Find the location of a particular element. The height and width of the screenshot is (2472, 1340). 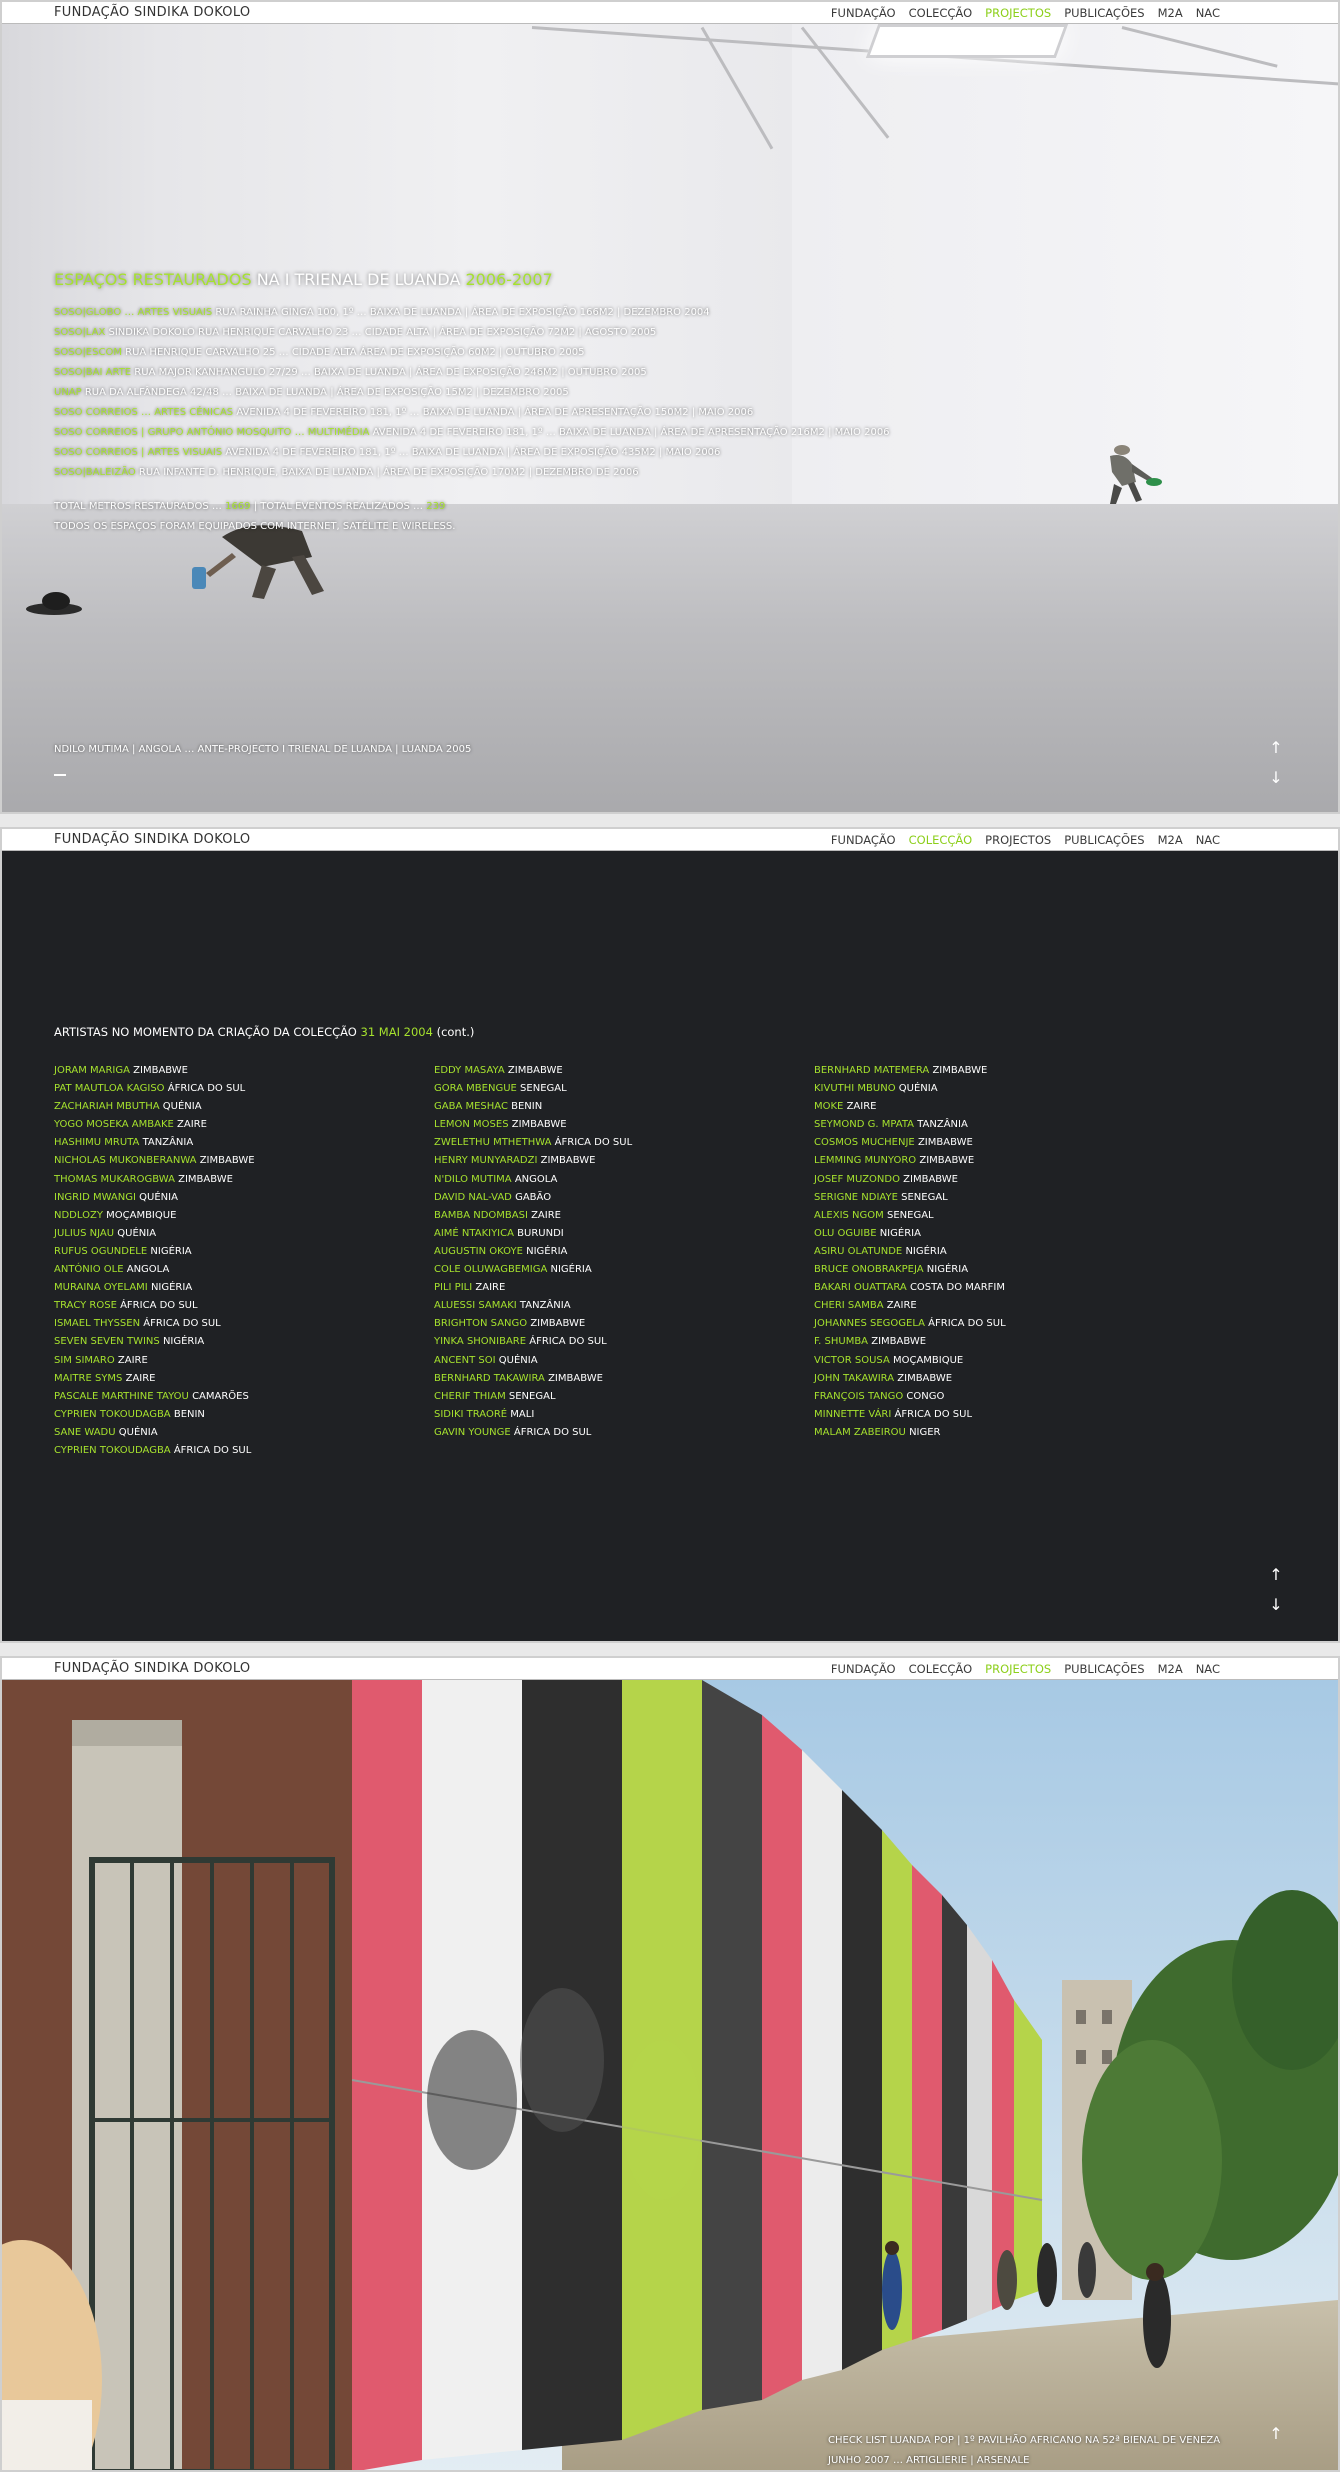

artist-name: MALAM ZABEIROU is located at coordinates (860, 1432).